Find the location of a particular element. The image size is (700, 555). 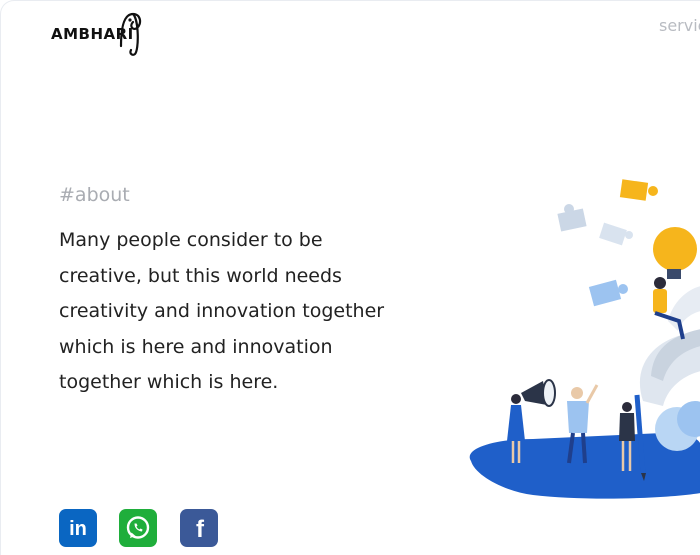

section-tag: #about is located at coordinates (94, 195).